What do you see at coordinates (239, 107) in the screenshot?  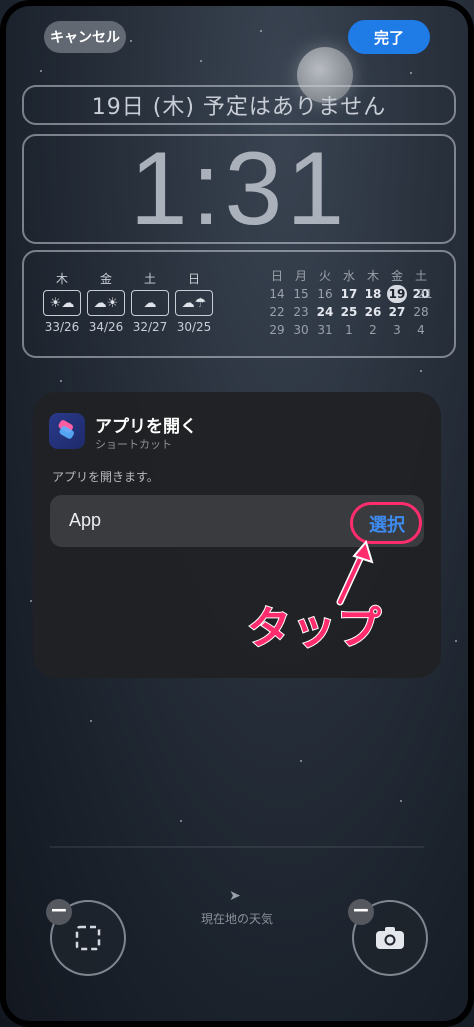 I see `date-line: 19日 (木) 予定はありません` at bounding box center [239, 107].